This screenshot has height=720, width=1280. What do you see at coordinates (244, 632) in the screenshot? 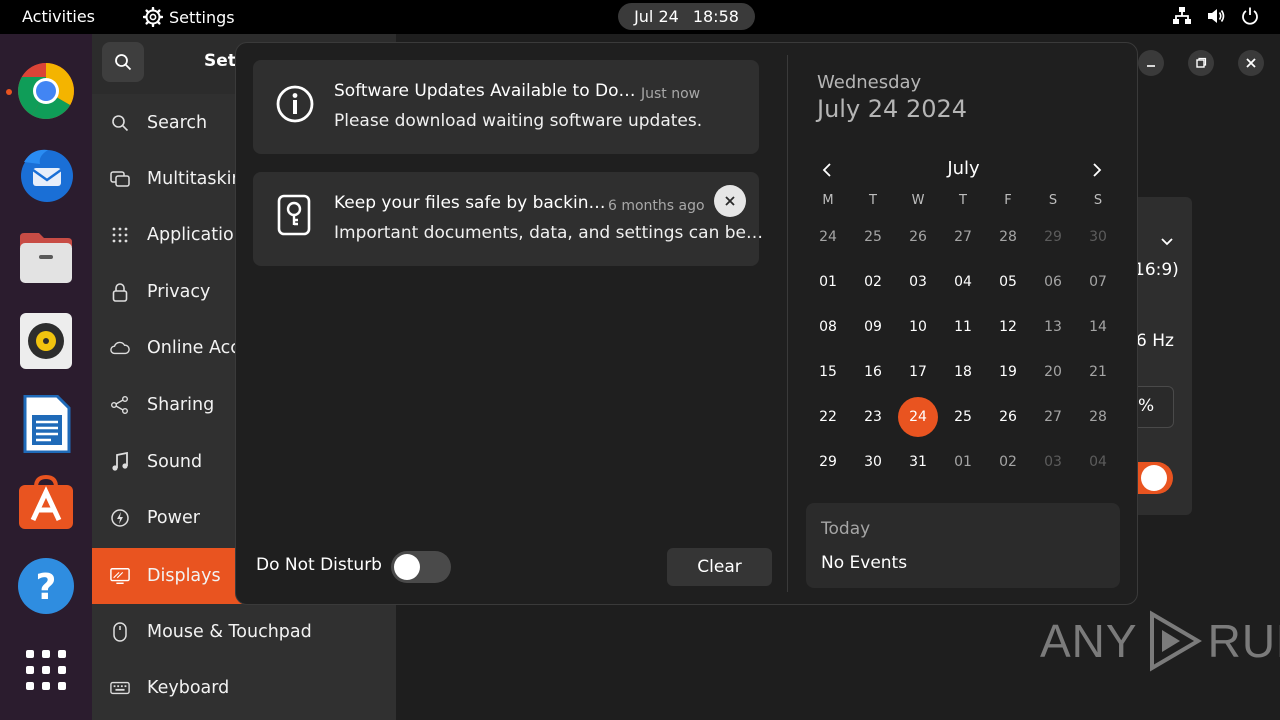
I see `sidebar-item-mouse-touchpad: Mouse & Touchpad` at bounding box center [244, 632].